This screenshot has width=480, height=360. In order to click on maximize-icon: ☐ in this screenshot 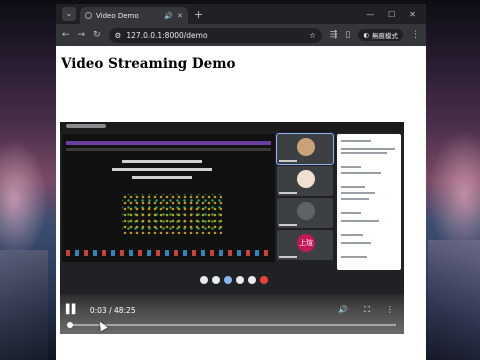, I will do `click(391, 14)`.